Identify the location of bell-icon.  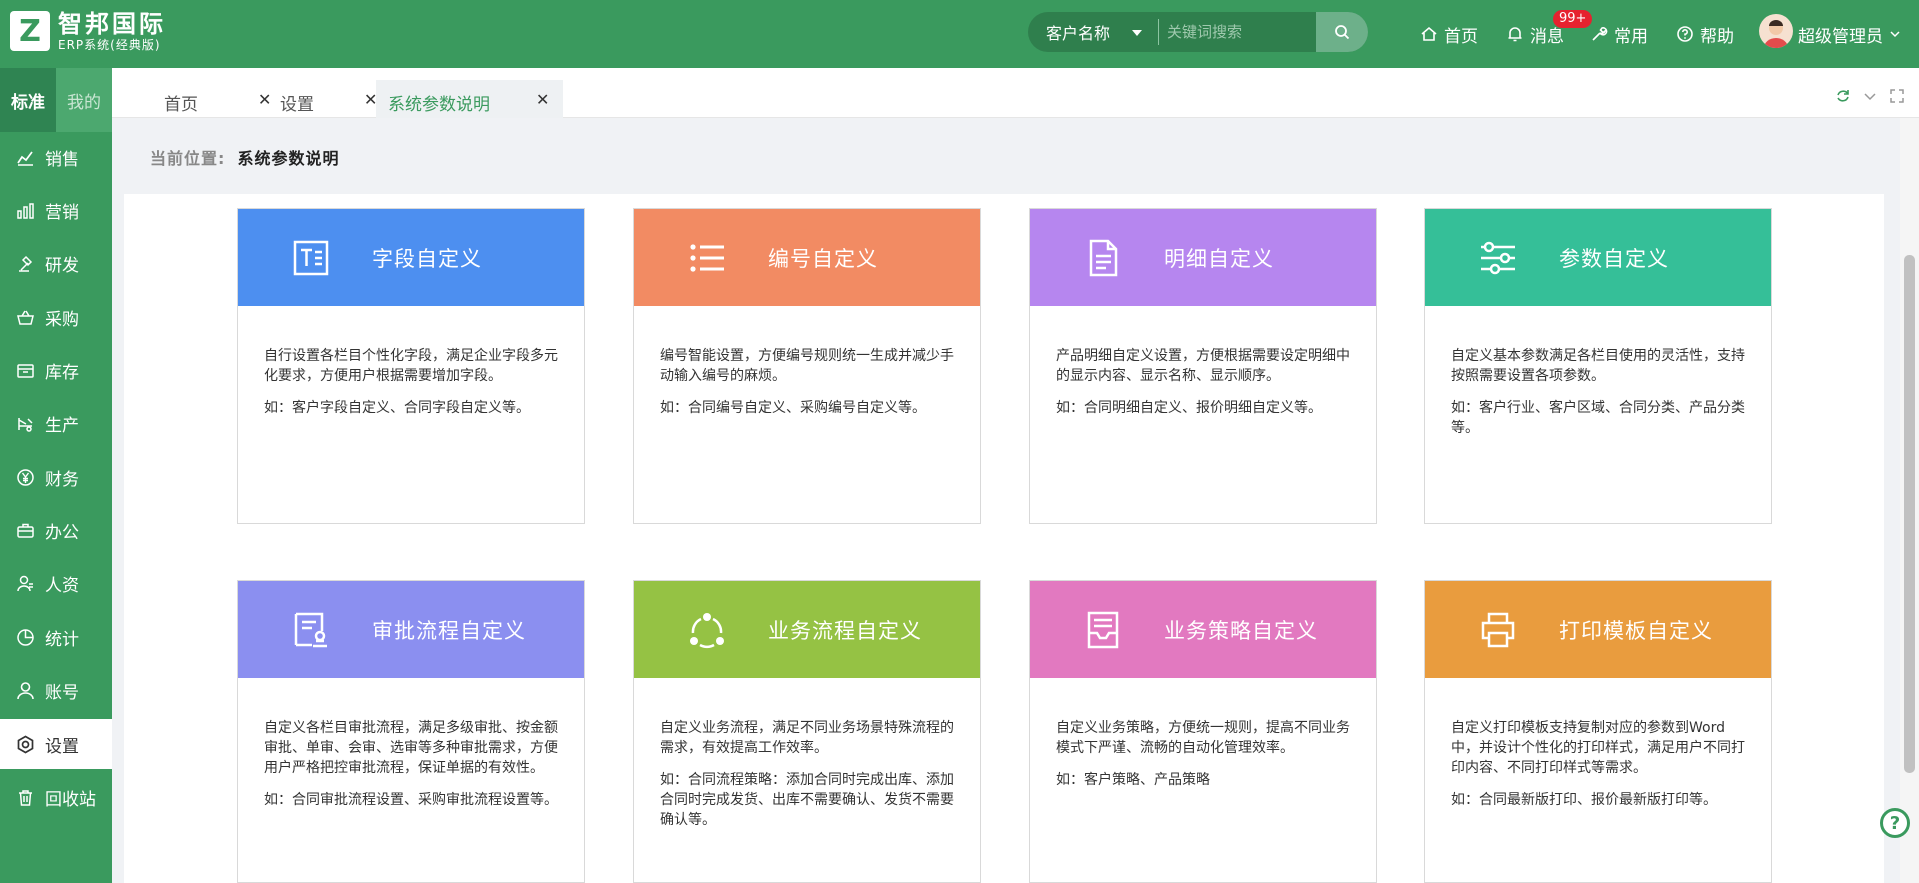
(1515, 34).